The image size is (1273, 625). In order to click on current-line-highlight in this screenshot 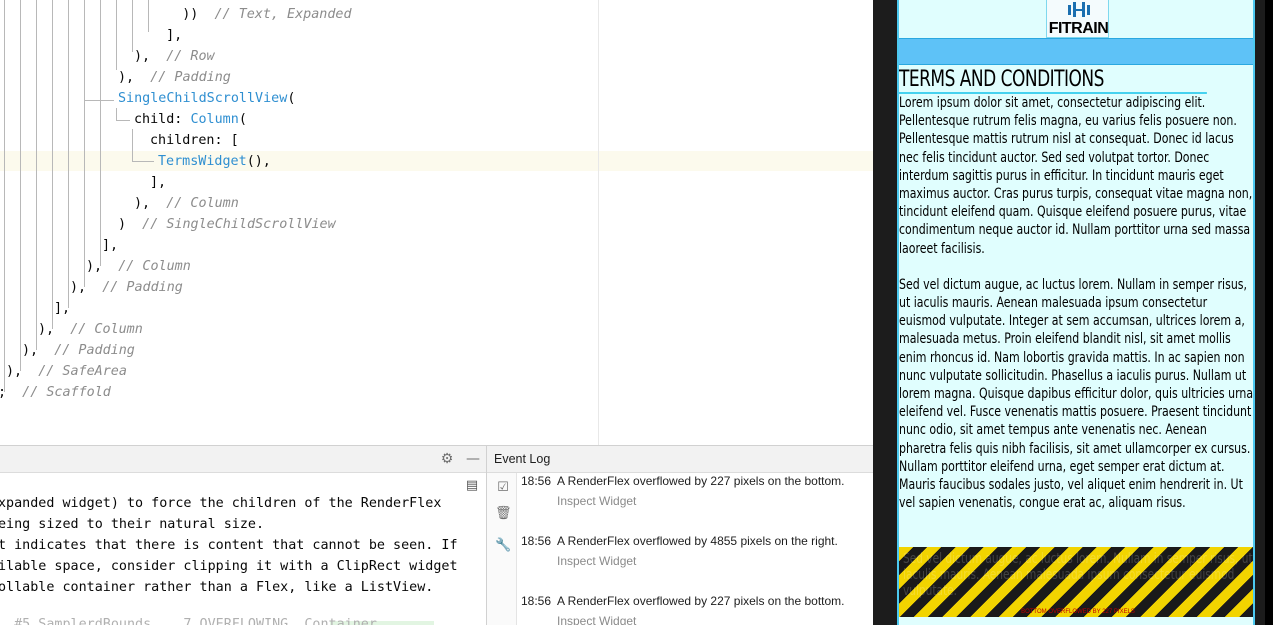, I will do `click(436, 161)`.